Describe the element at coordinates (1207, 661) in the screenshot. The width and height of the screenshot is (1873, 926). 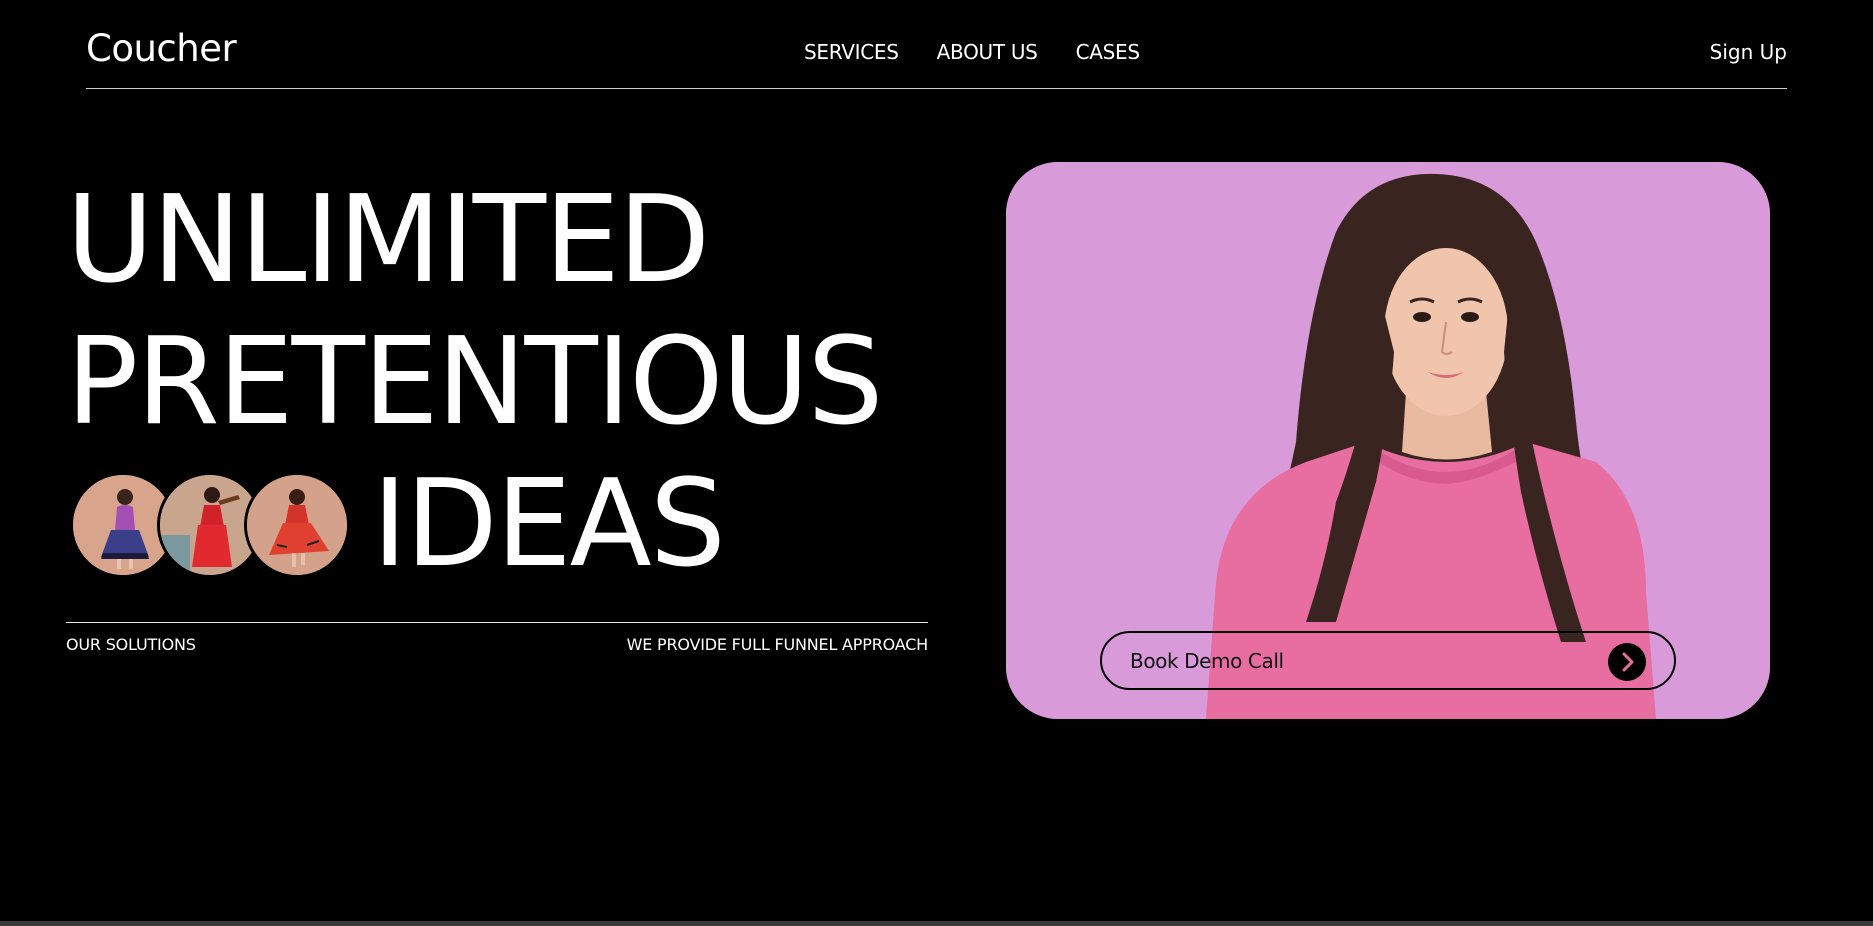
I see `book-demo-call-label: Book Demo Call` at that location.